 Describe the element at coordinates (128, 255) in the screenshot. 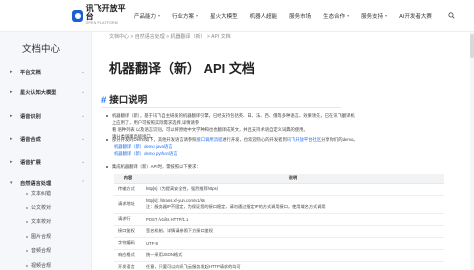

I see `table-cell-key: 响应格式` at that location.